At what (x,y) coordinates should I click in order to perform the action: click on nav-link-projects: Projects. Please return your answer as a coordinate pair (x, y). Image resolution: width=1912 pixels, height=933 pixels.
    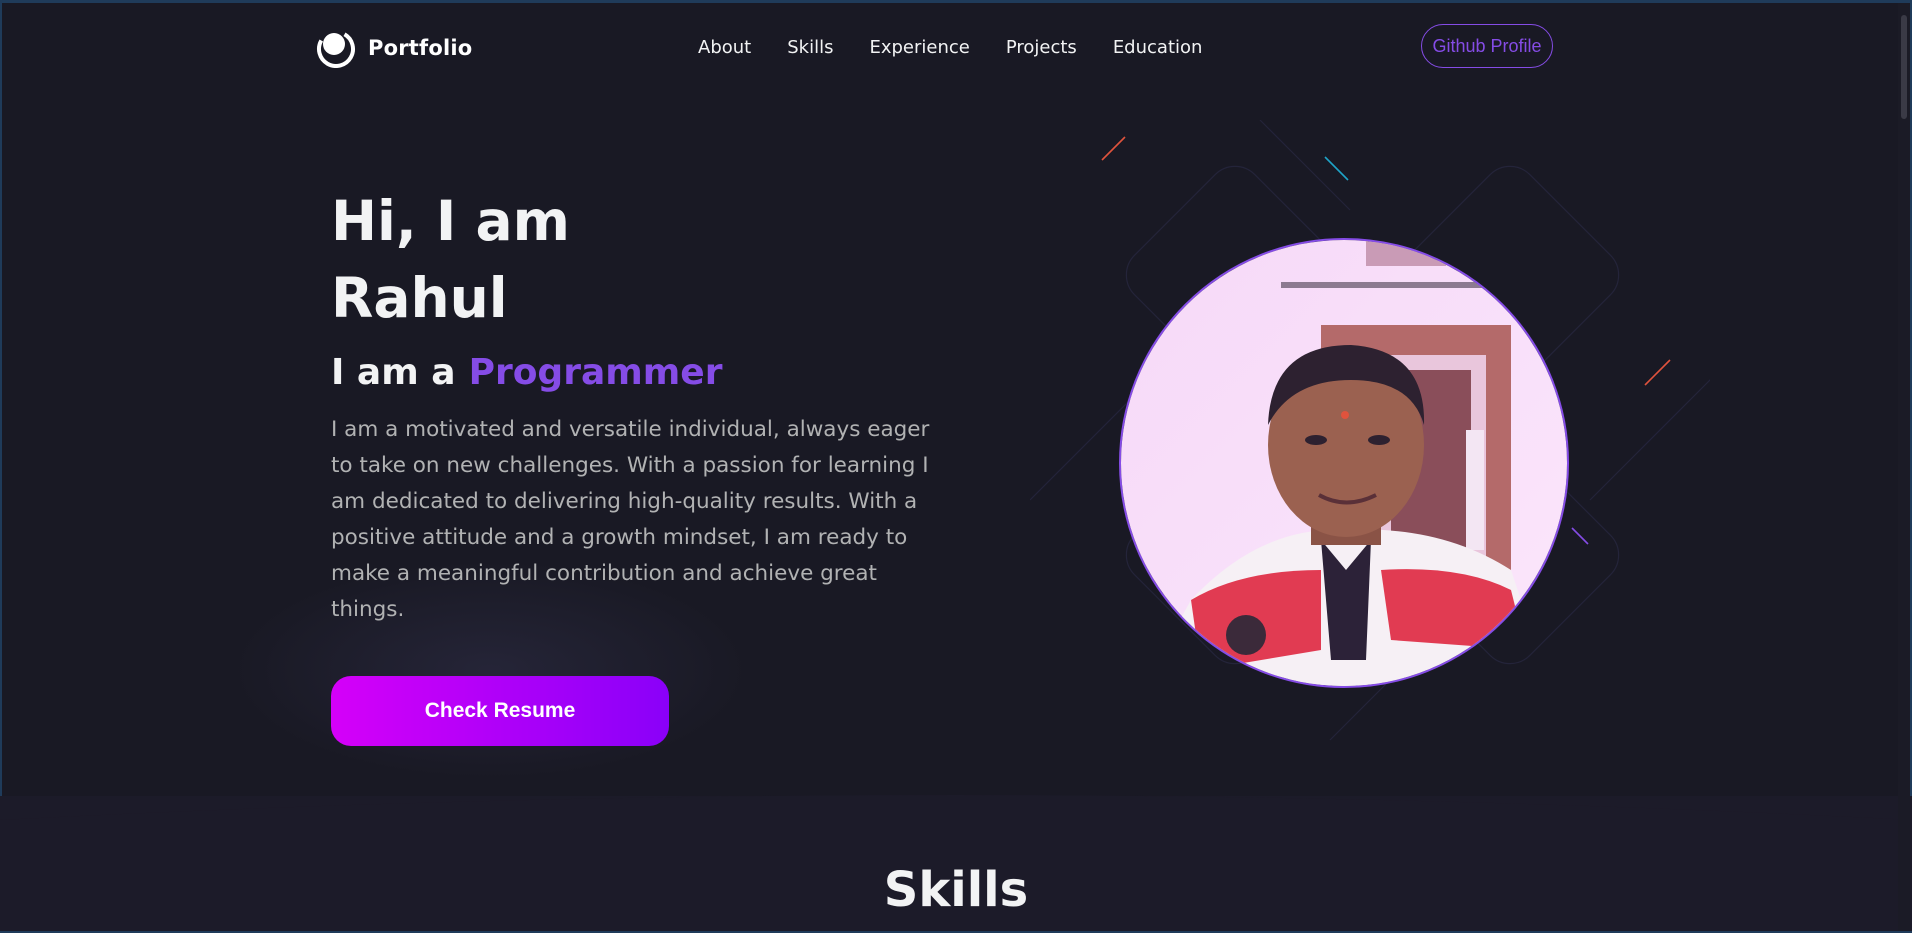
    Looking at the image, I should click on (1041, 47).